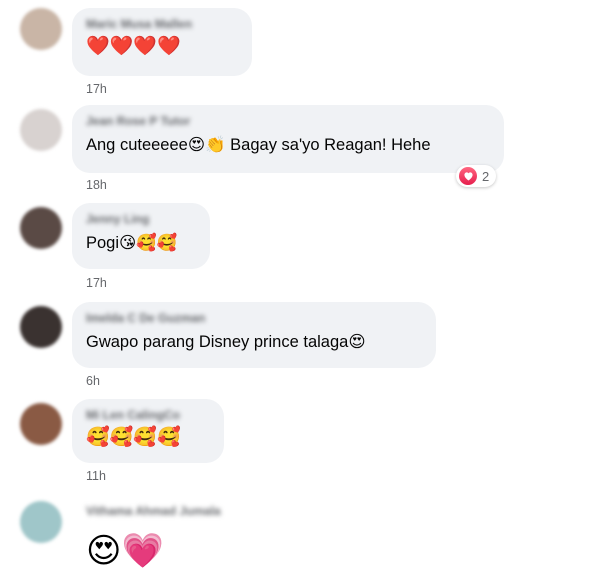  I want to click on comment-bubble: Maric Musa Mallen ❤️❤️❤️❤️, so click(162, 42).